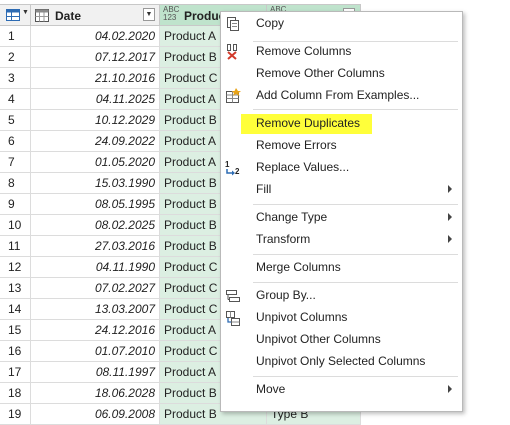 This screenshot has height=425, width=510. What do you see at coordinates (304, 51) in the screenshot?
I see `menu-item-label: Remove Columns` at bounding box center [304, 51].